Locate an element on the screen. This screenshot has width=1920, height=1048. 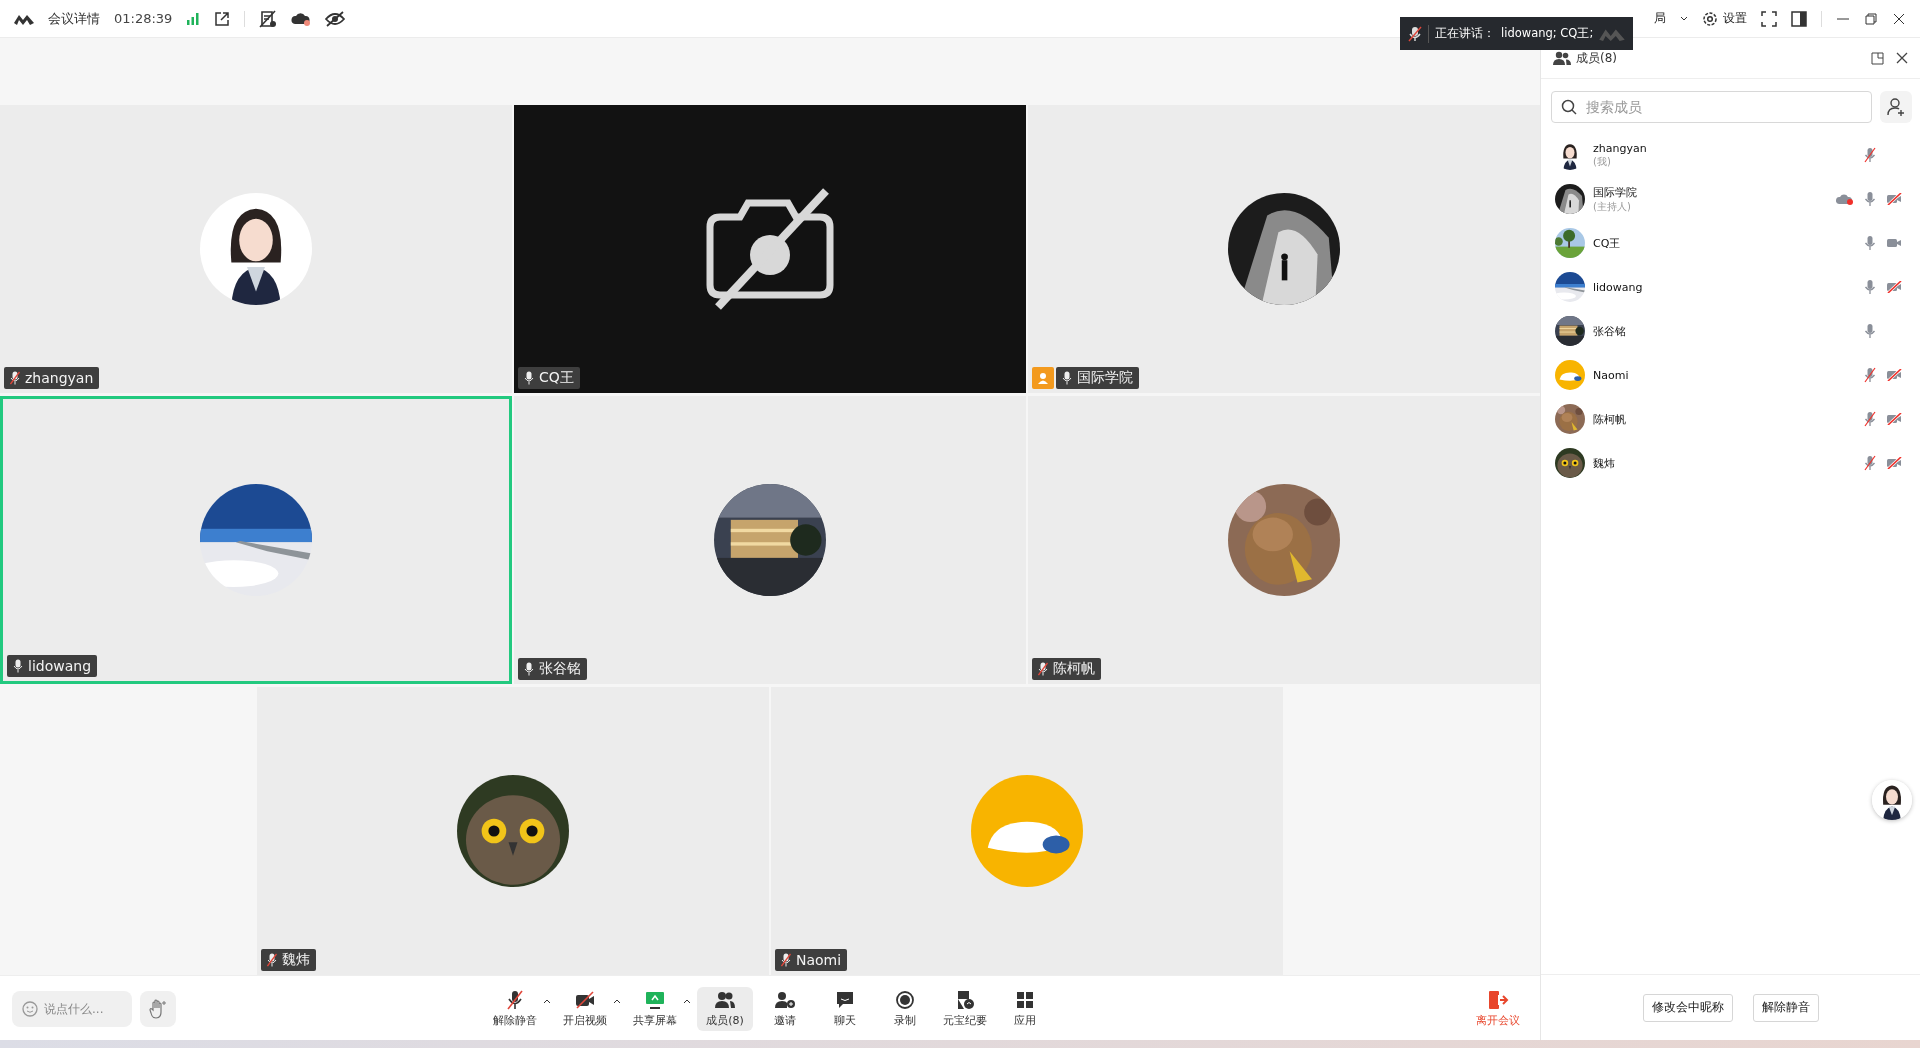
search-field: 搜索成员 is located at coordinates (1711, 107).